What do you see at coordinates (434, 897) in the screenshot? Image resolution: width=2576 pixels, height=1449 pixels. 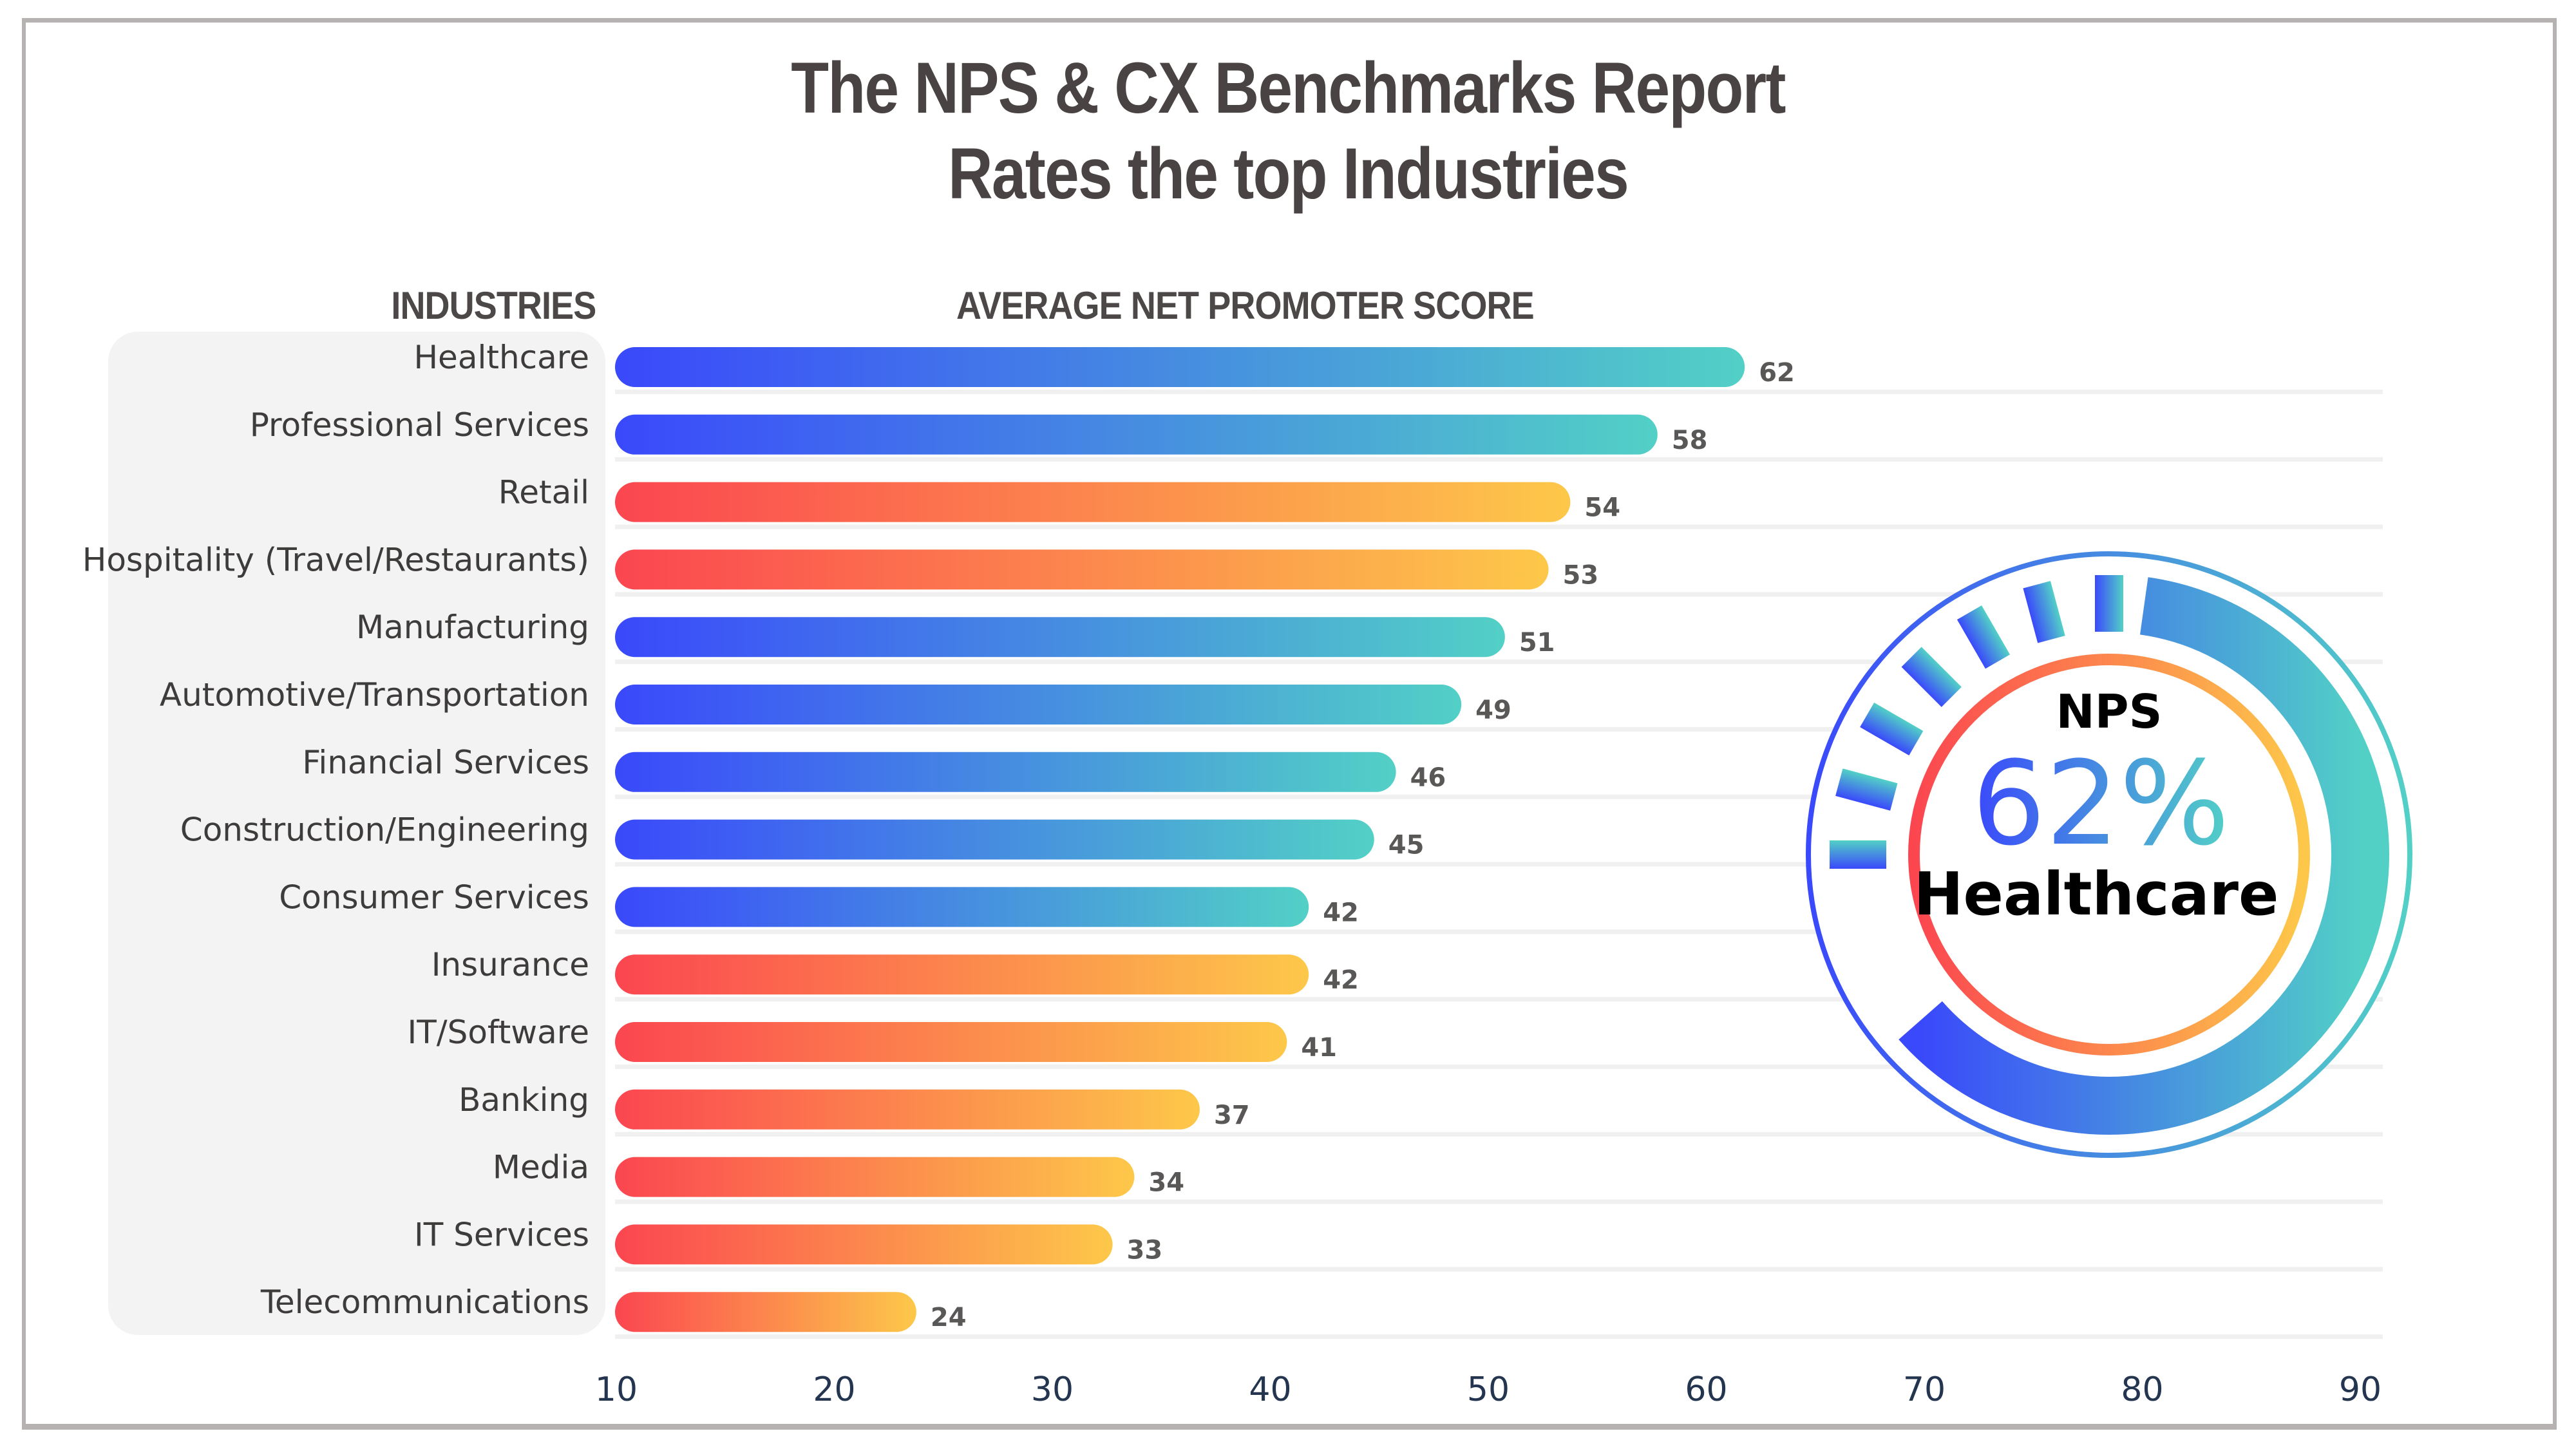 I see `category-label: Consumer Services` at bounding box center [434, 897].